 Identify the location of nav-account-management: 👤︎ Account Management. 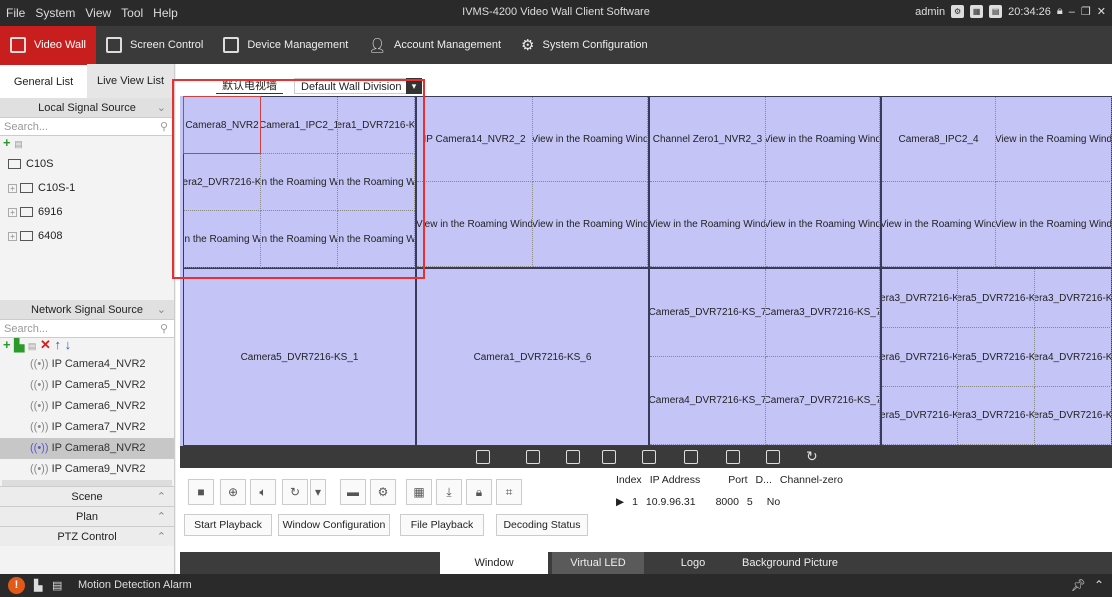
(434, 45).